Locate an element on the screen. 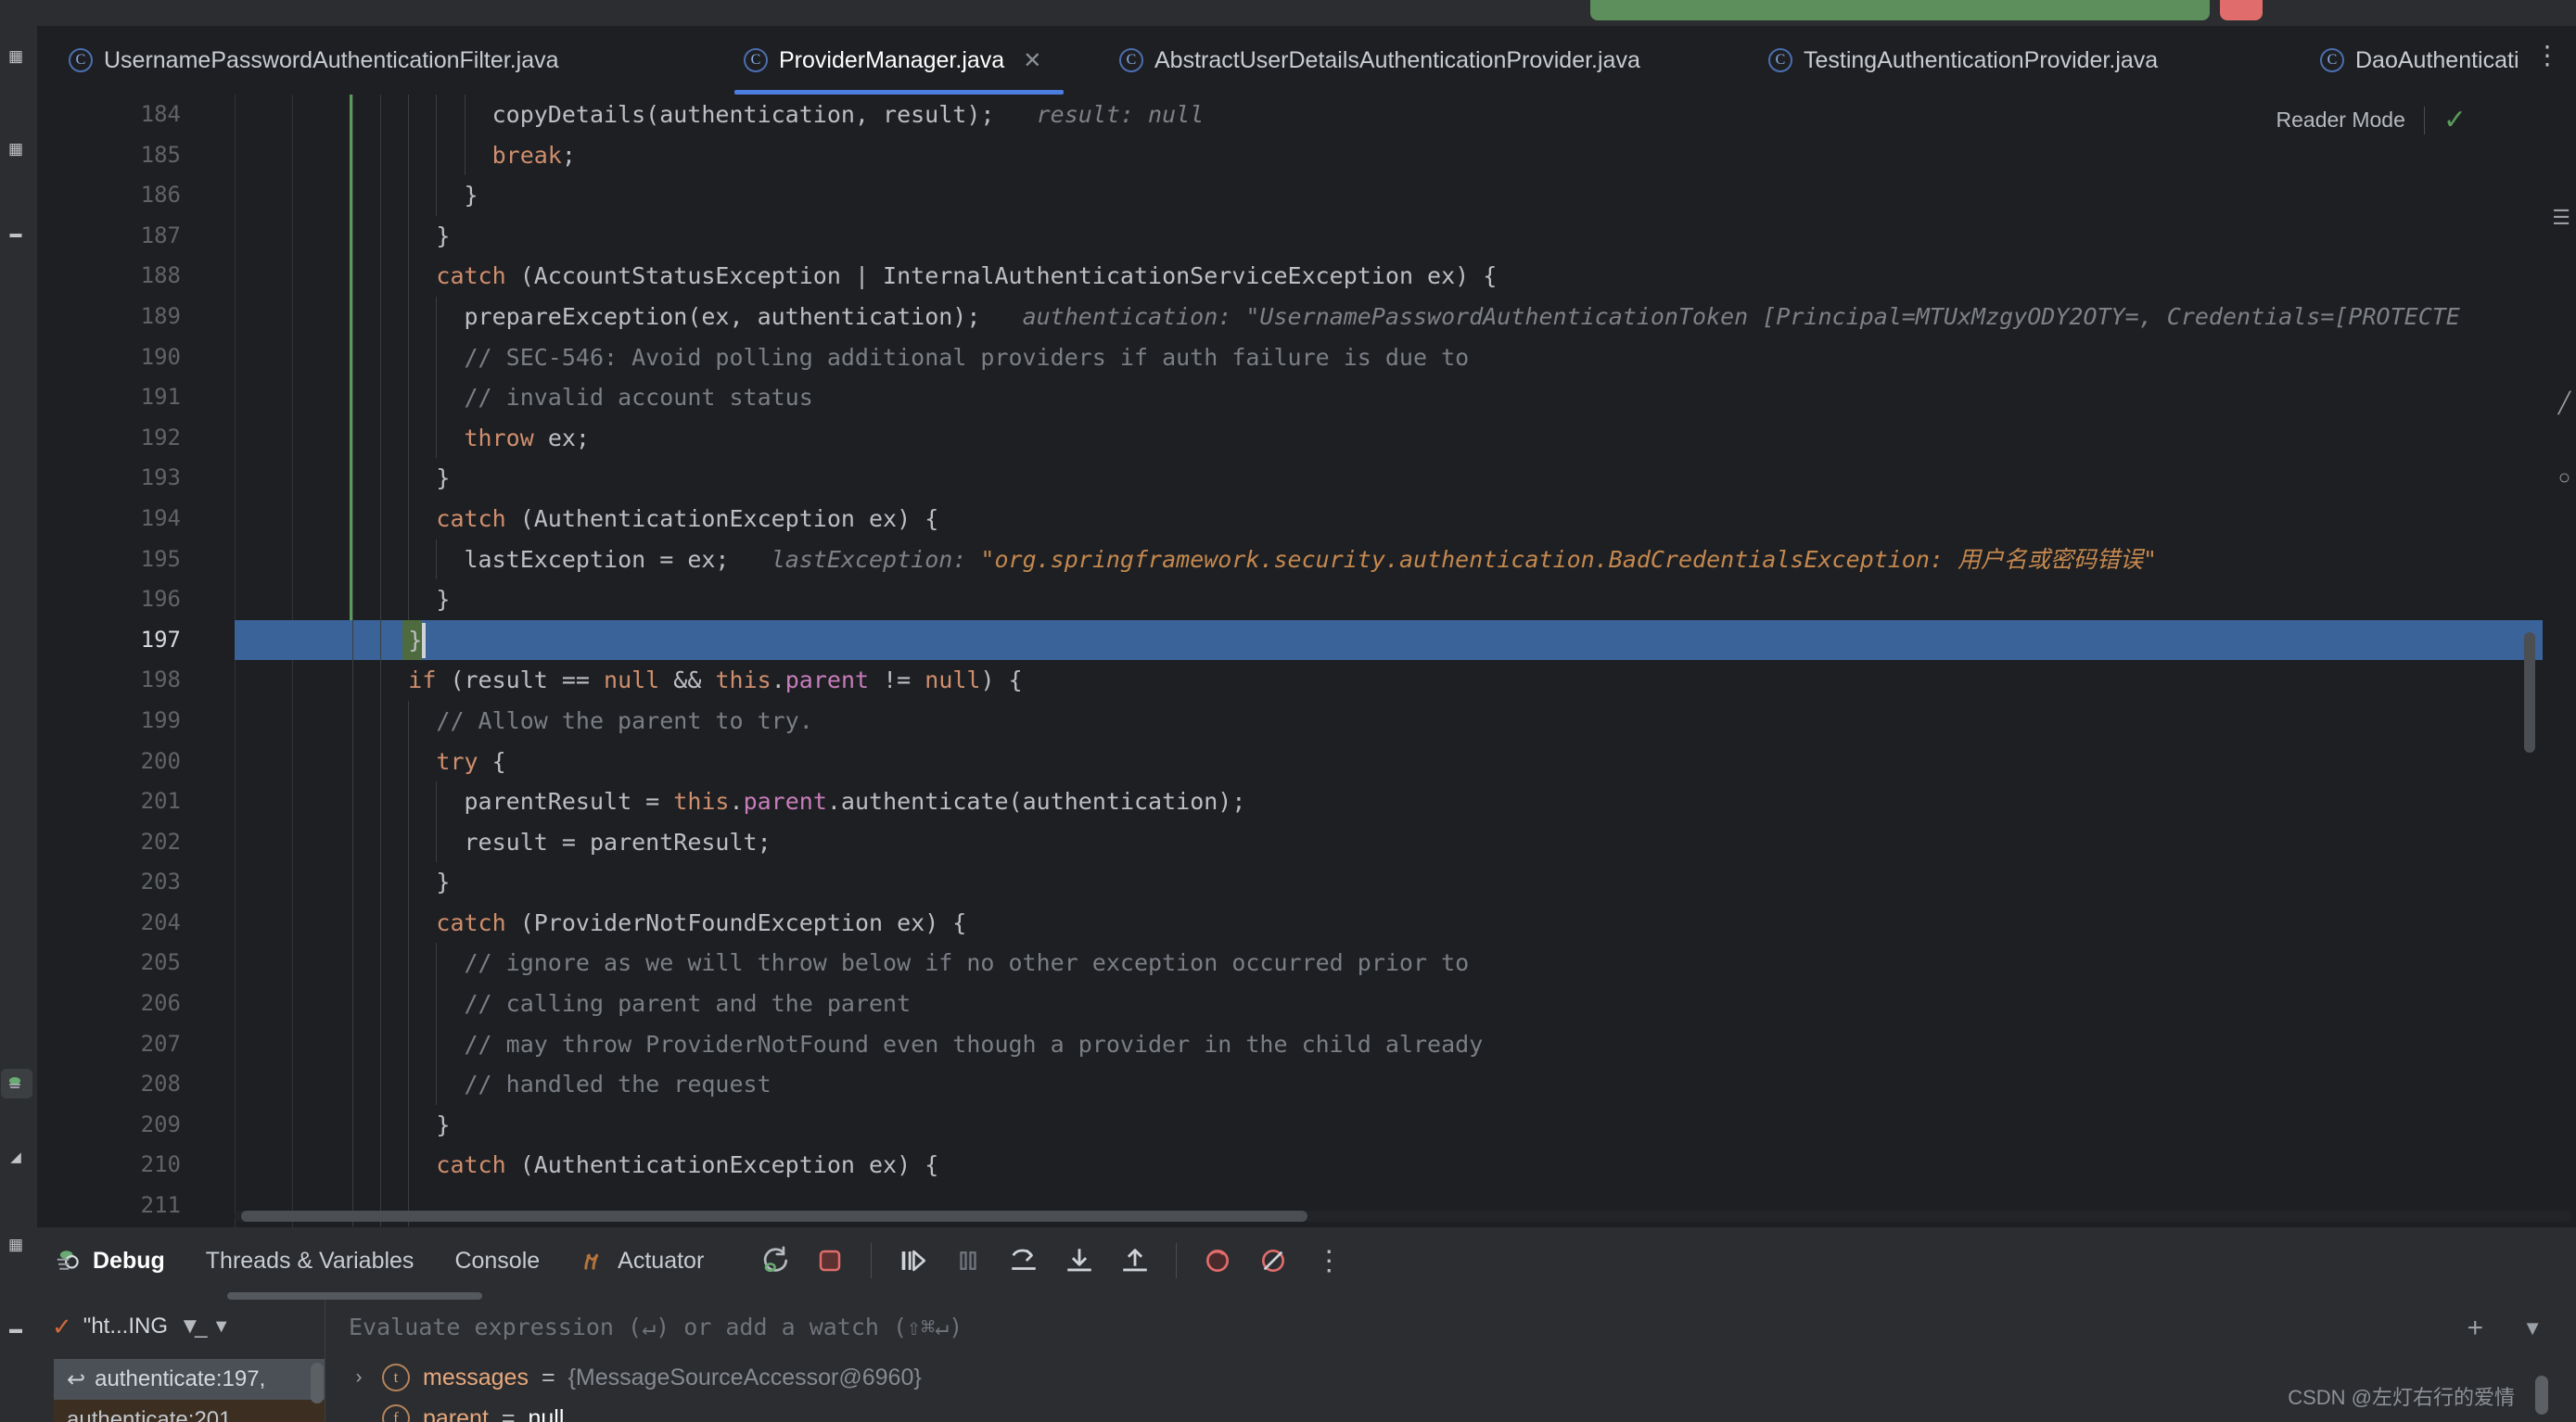 The width and height of the screenshot is (2576, 1422). variable-row-parent: f parent = null is located at coordinates (1415, 1410).